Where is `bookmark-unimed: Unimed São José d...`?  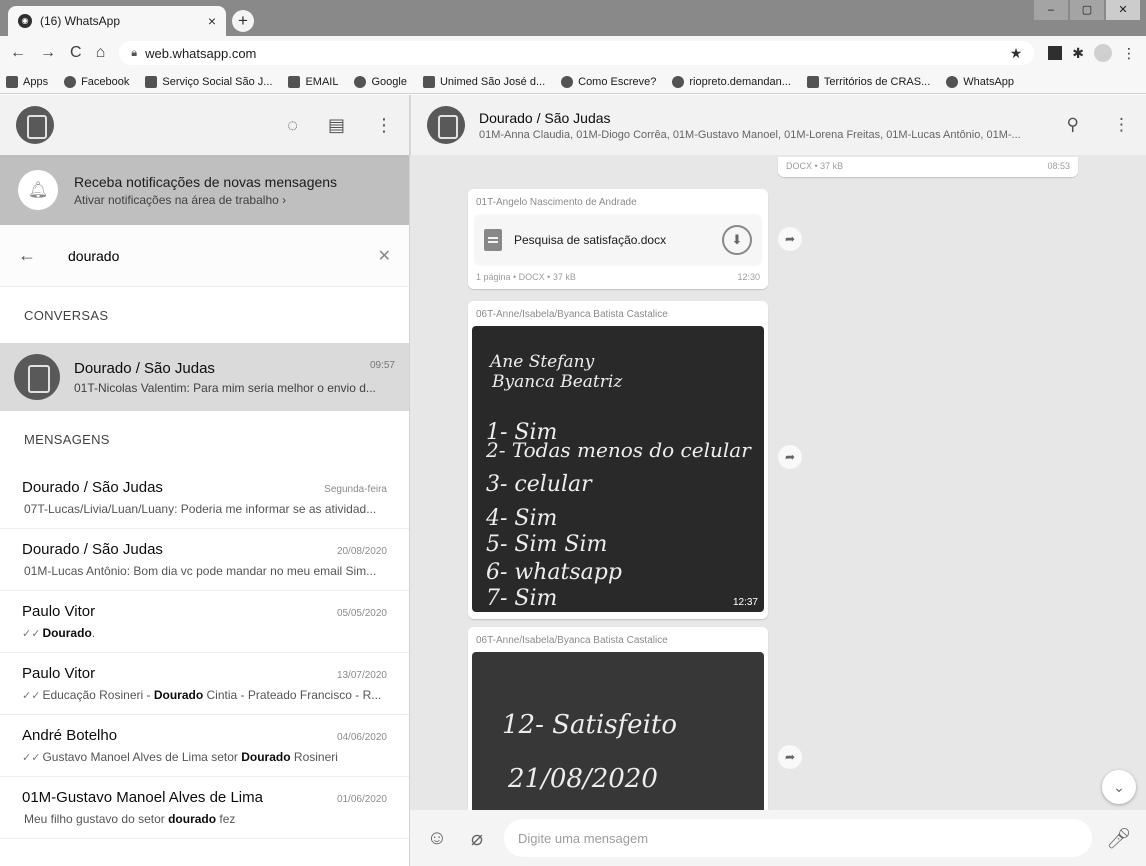
bookmark-unimed: Unimed São José d... is located at coordinates (484, 81).